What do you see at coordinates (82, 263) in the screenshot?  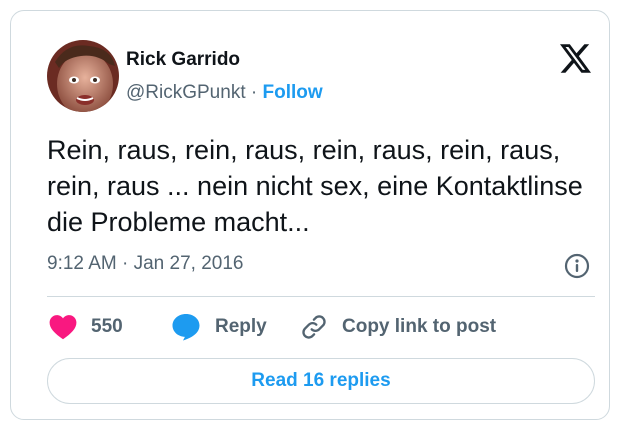 I see `tweet-time: 9:12 AM` at bounding box center [82, 263].